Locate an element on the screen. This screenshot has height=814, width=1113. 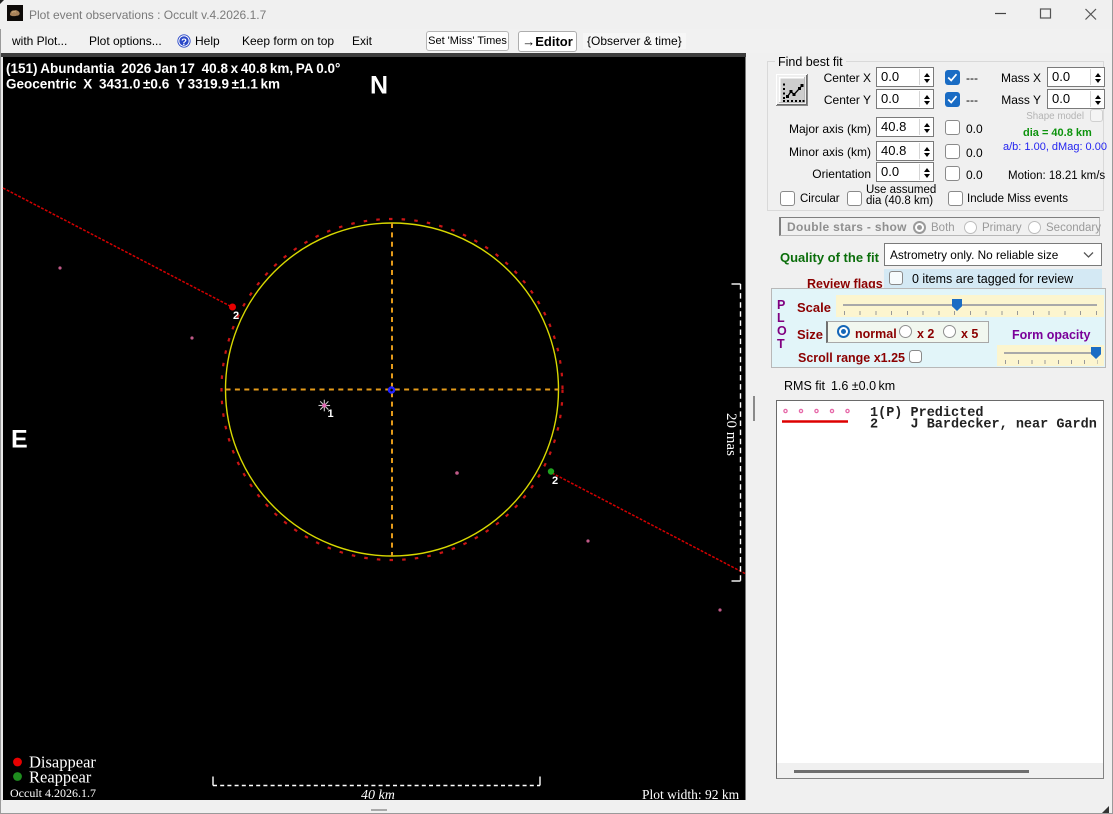
svg-text: Occult 4.2026.1.7 is located at coordinates (53, 793).